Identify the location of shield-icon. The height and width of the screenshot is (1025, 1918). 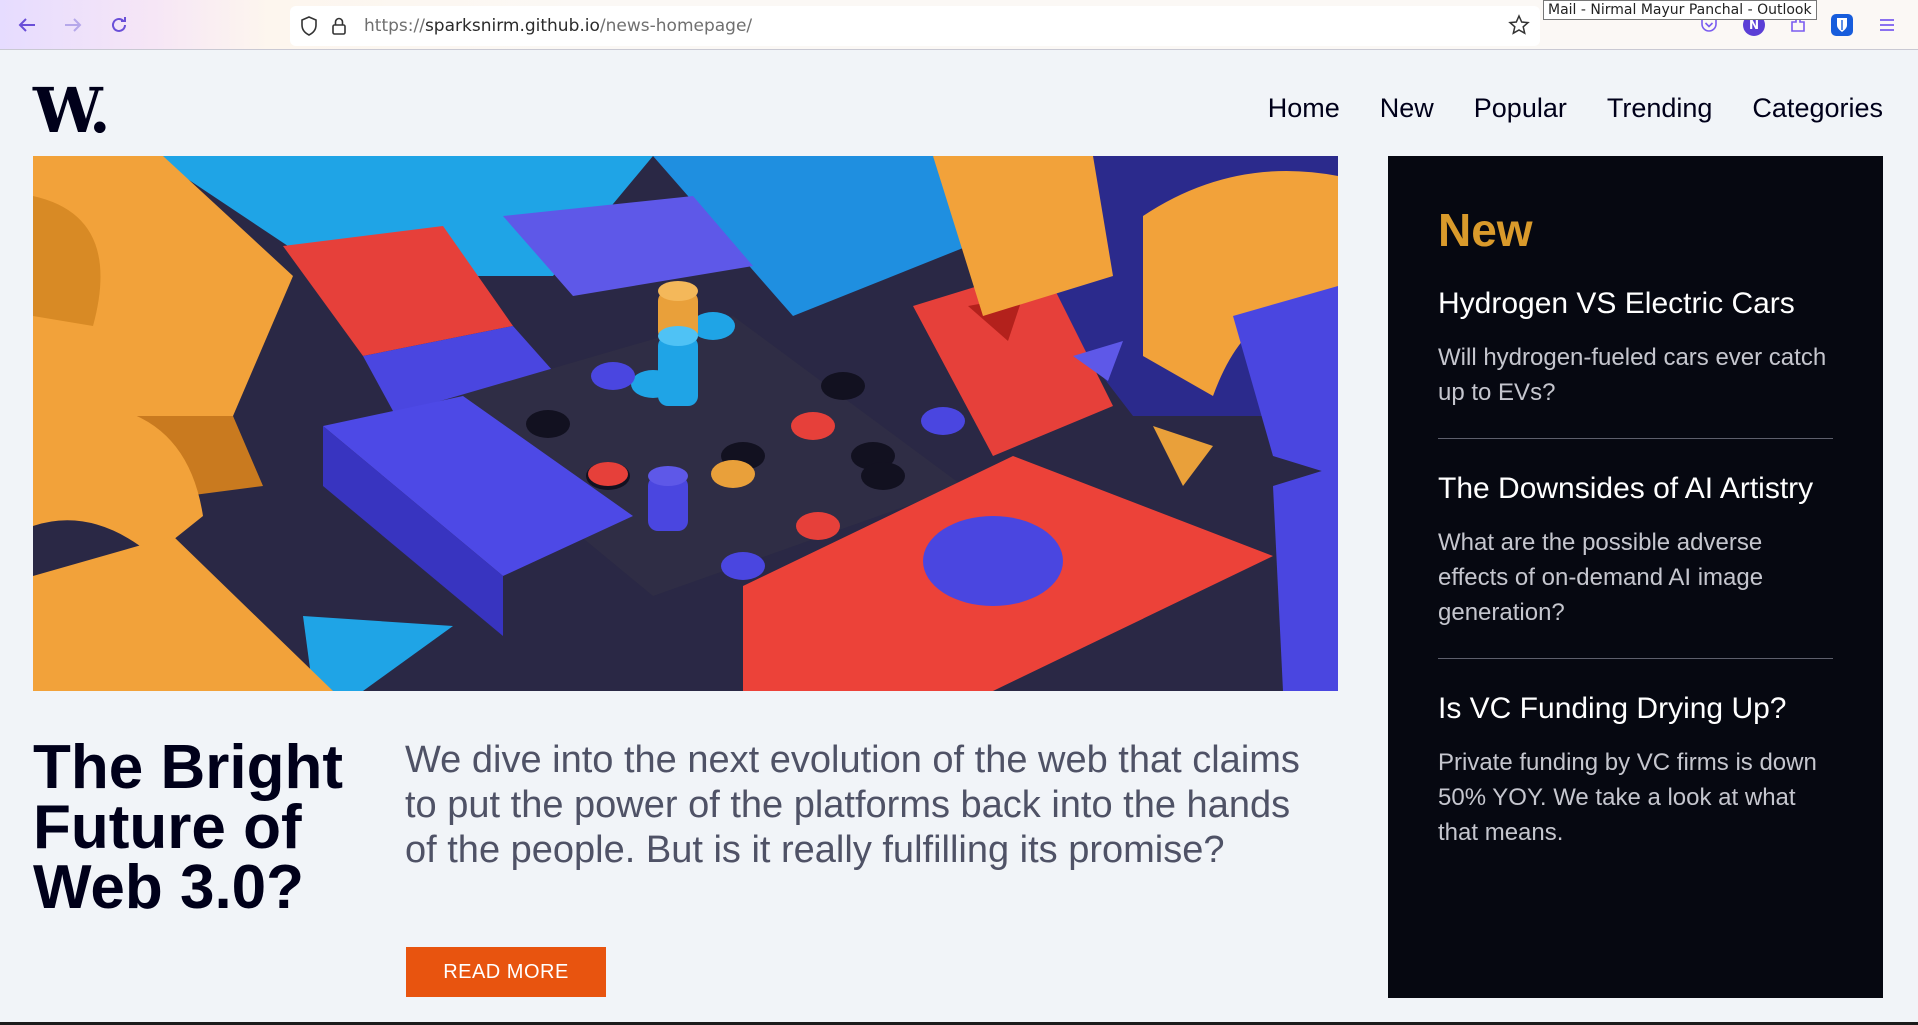
(309, 26).